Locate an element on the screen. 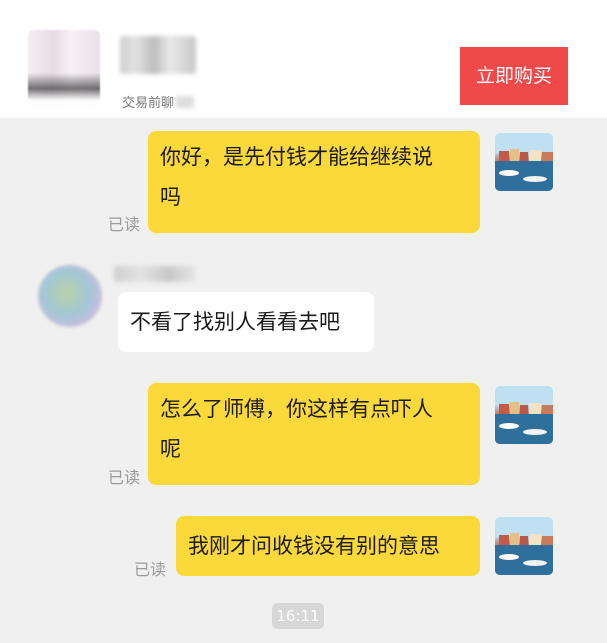  chat-bubble-self: 你好，是先付钱才能给继续说 吗 is located at coordinates (314, 182).